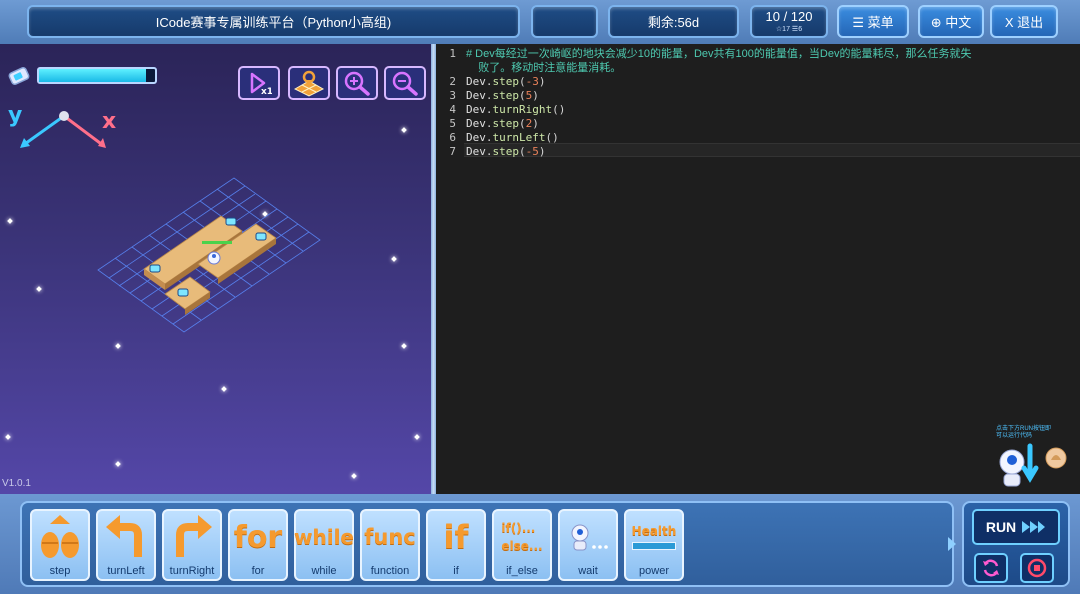 The height and width of the screenshot is (594, 1080). I want to click on block-if: if if, so click(456, 545).